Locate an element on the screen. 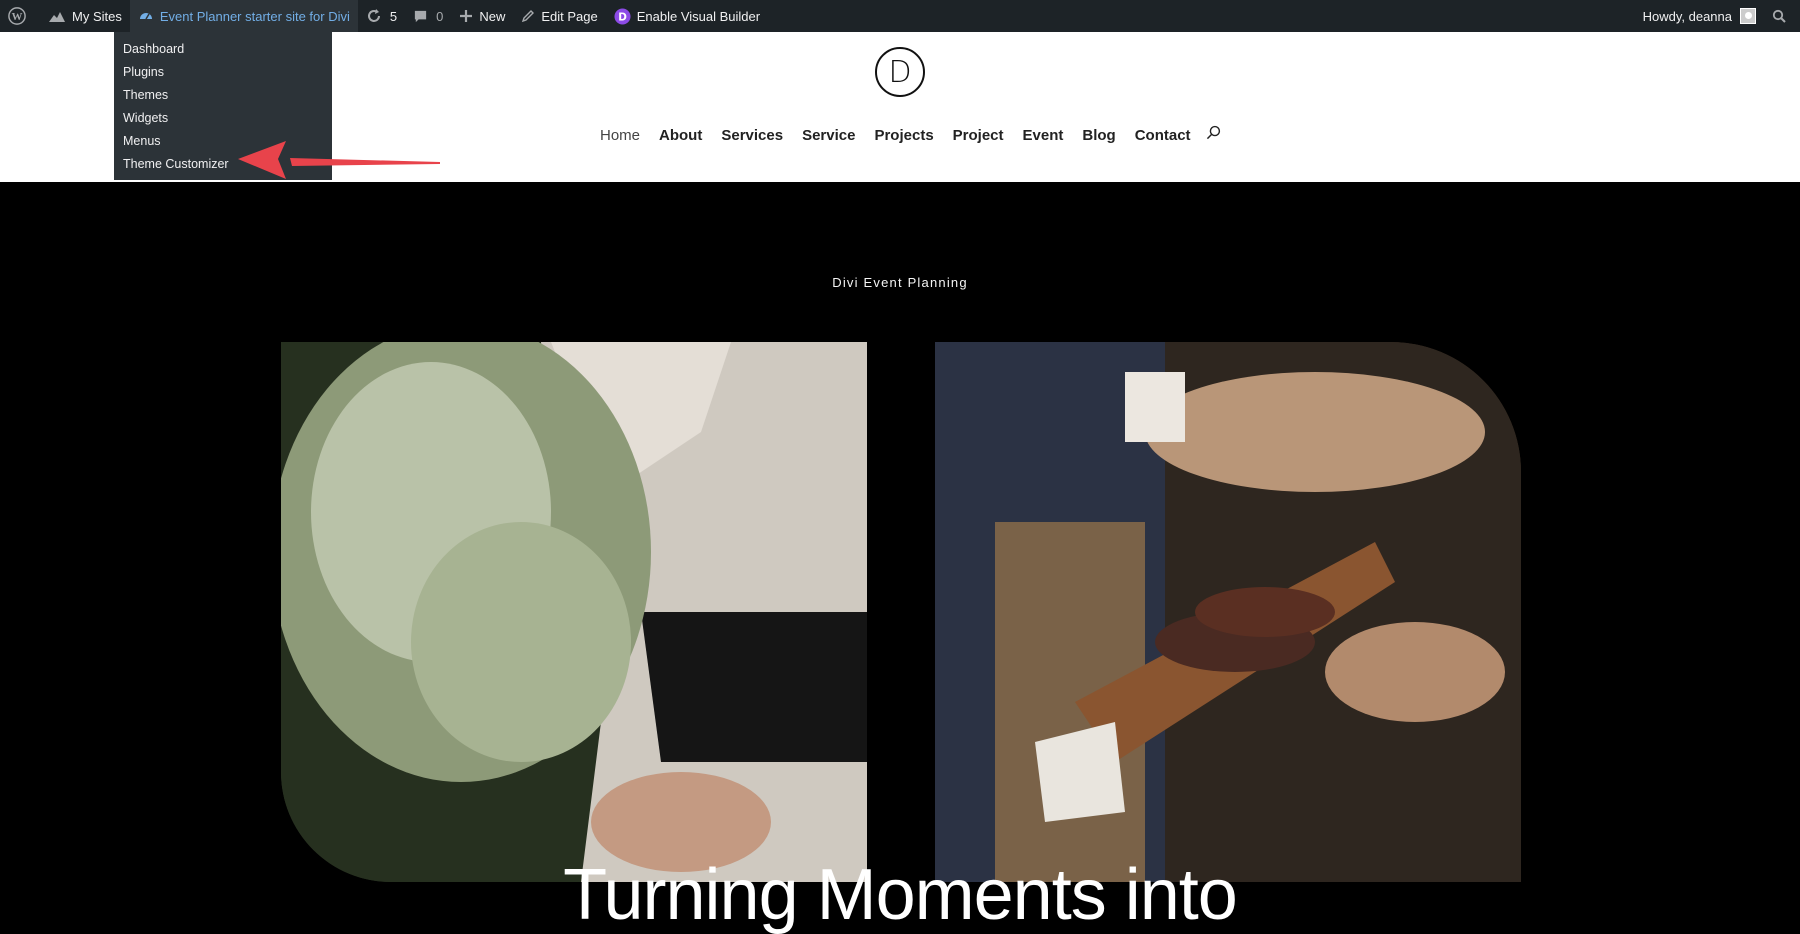 This screenshot has width=1800, height=934. avatar is located at coordinates (1748, 16).